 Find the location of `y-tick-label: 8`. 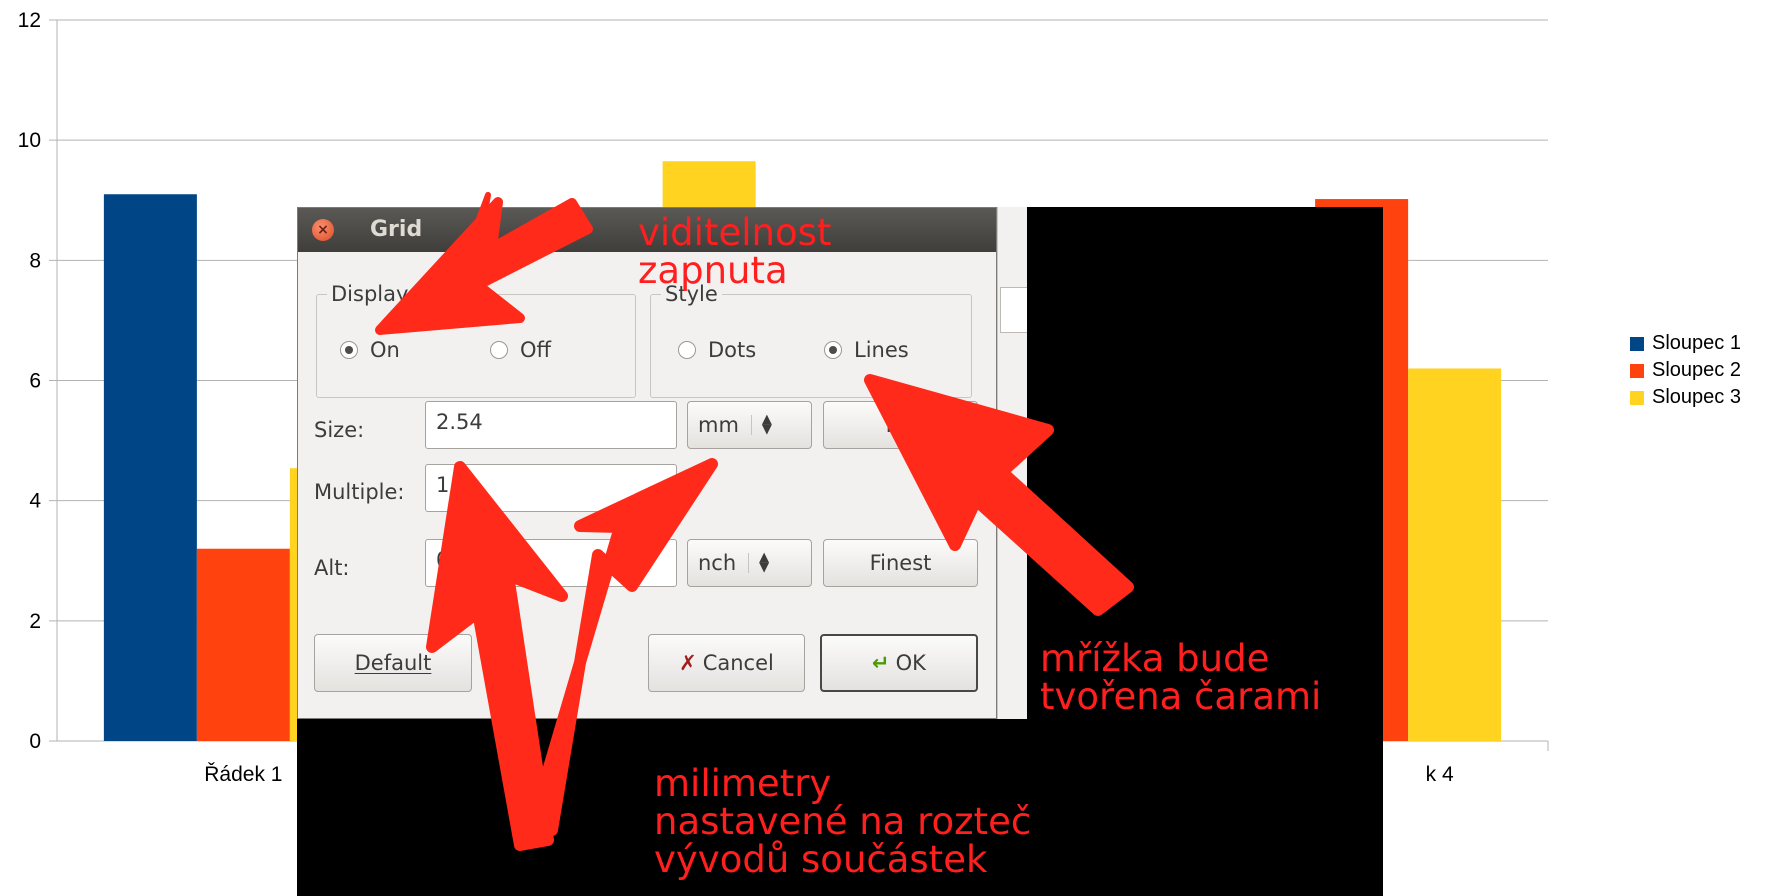

y-tick-label: 8 is located at coordinates (35, 260).